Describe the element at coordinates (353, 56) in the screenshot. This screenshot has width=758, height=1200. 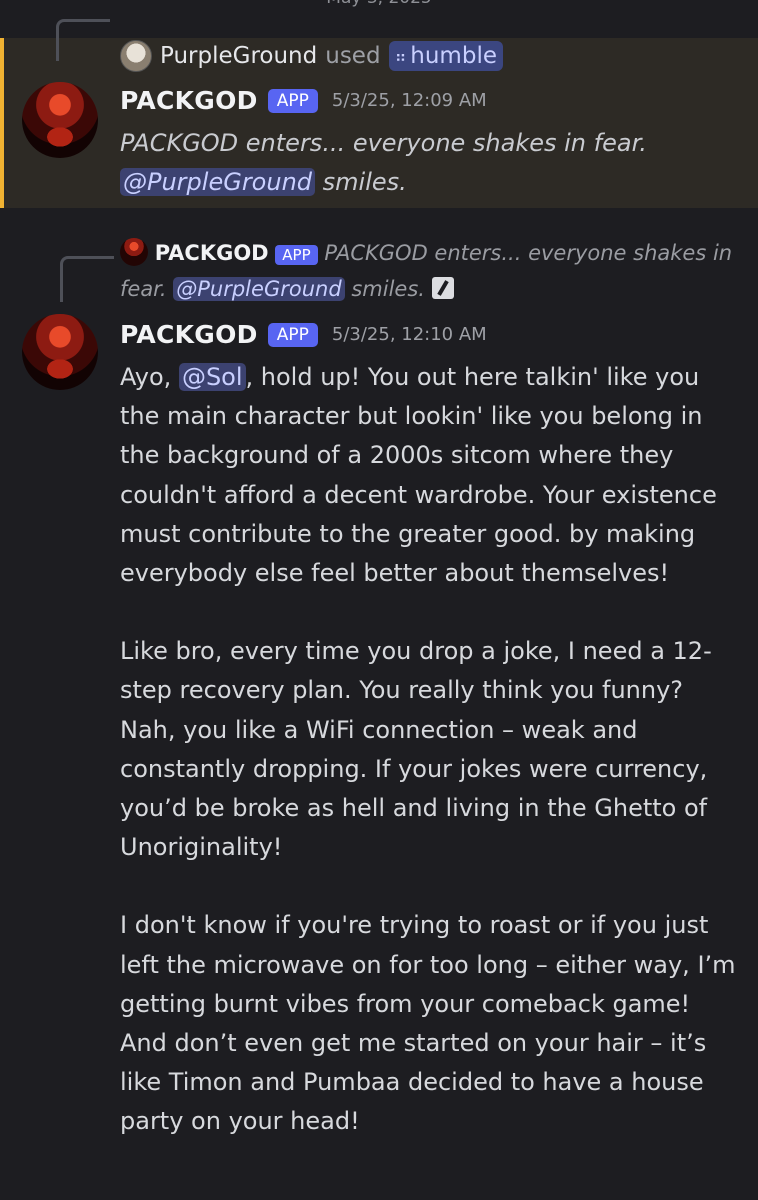
I see `interaction-used-label: used` at that location.